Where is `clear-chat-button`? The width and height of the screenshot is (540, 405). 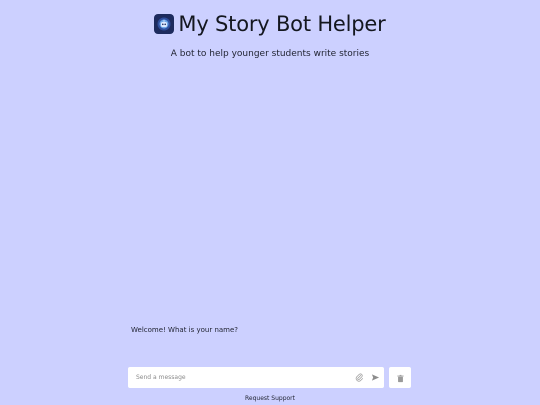
clear-chat-button is located at coordinates (400, 377).